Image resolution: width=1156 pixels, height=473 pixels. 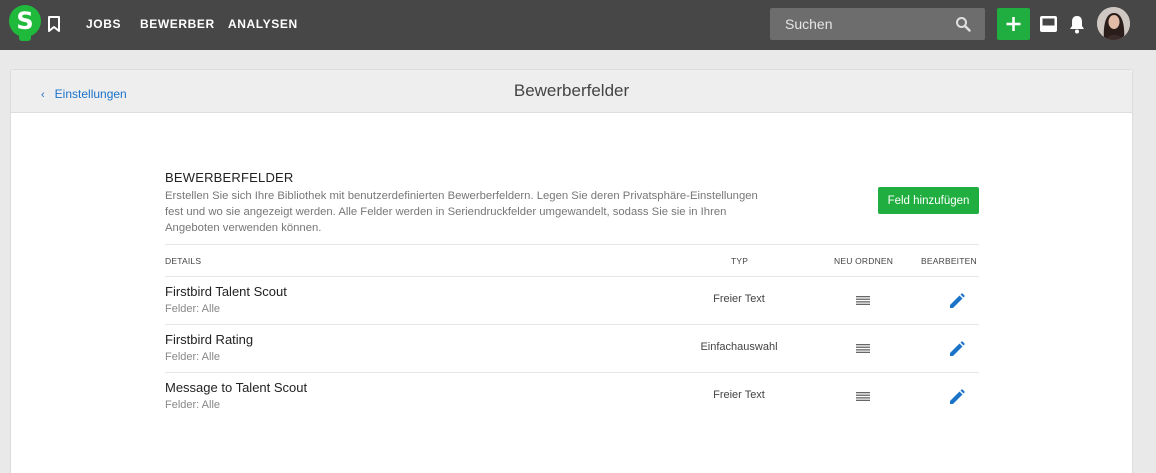 I want to click on logo-icon: S, so click(x=25, y=23).